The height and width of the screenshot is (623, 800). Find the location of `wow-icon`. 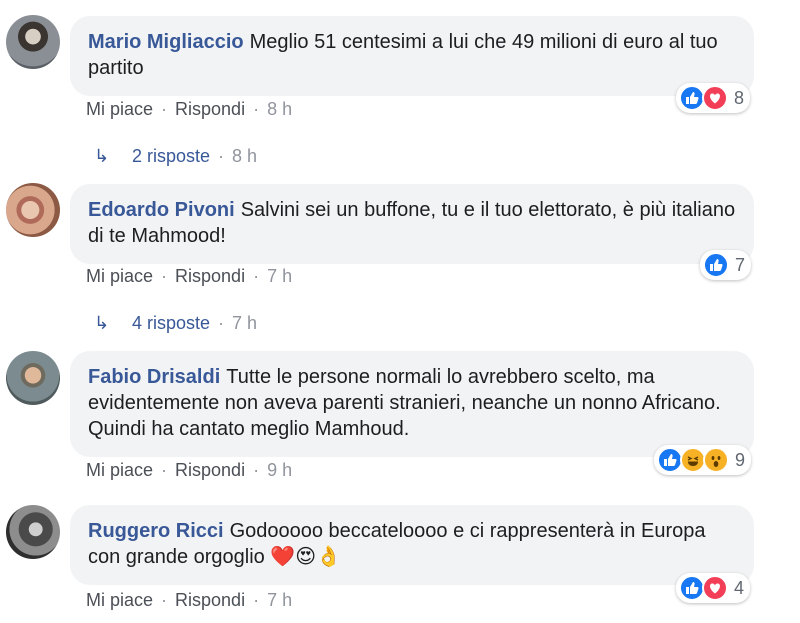

wow-icon is located at coordinates (716, 460).